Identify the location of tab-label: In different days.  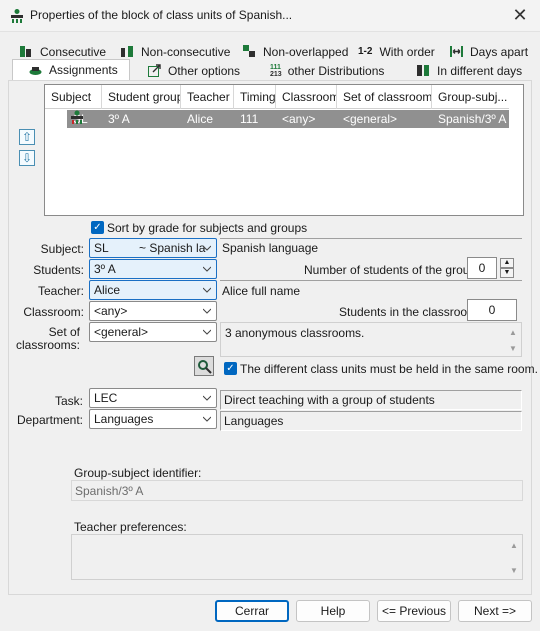
(480, 70).